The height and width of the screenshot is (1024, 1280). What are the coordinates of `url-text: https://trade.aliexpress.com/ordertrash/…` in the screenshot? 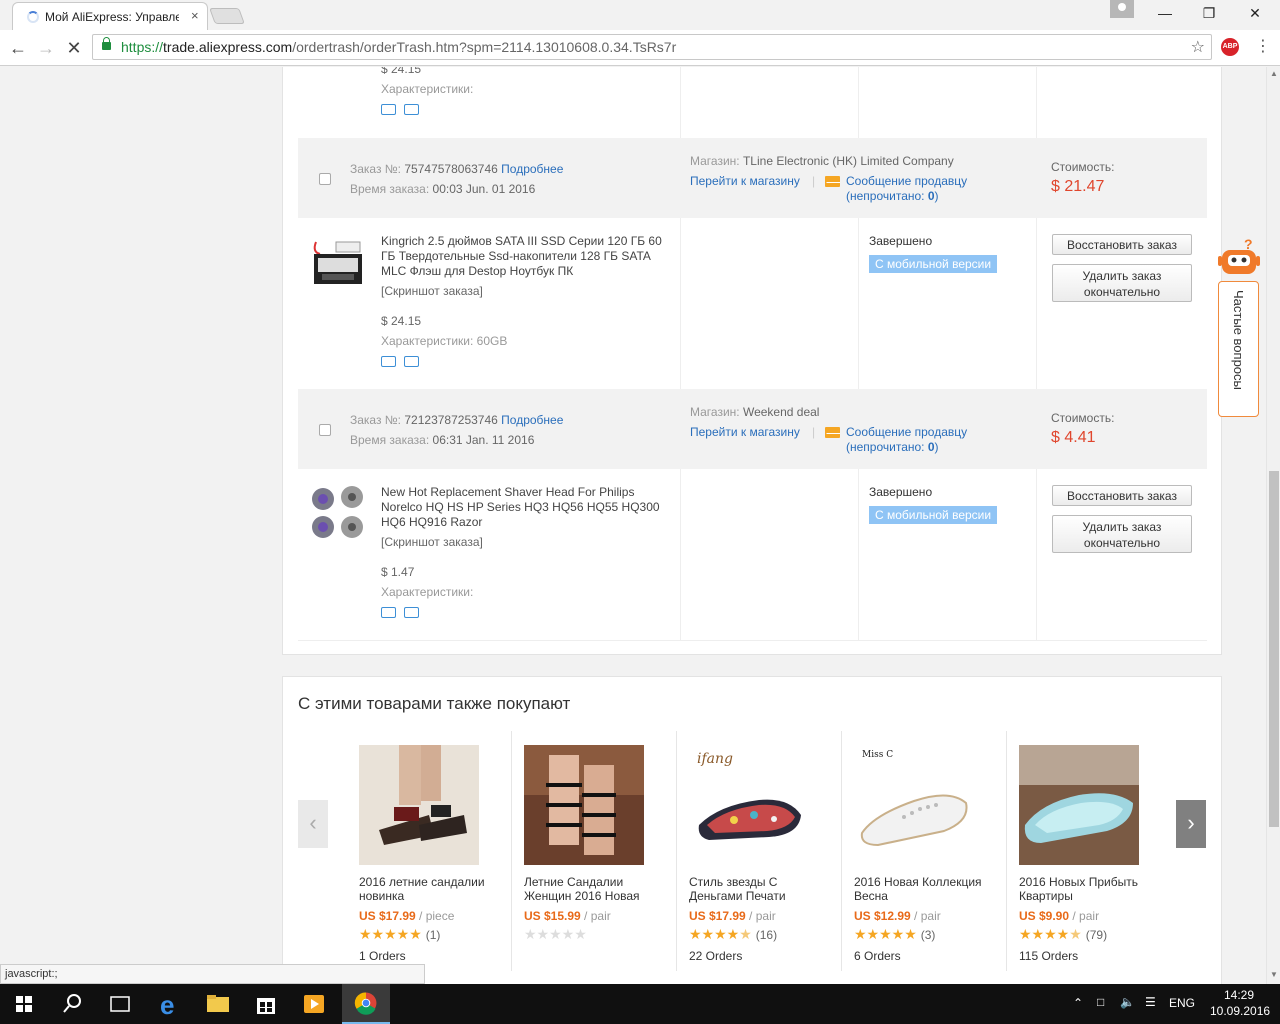 It's located at (399, 47).